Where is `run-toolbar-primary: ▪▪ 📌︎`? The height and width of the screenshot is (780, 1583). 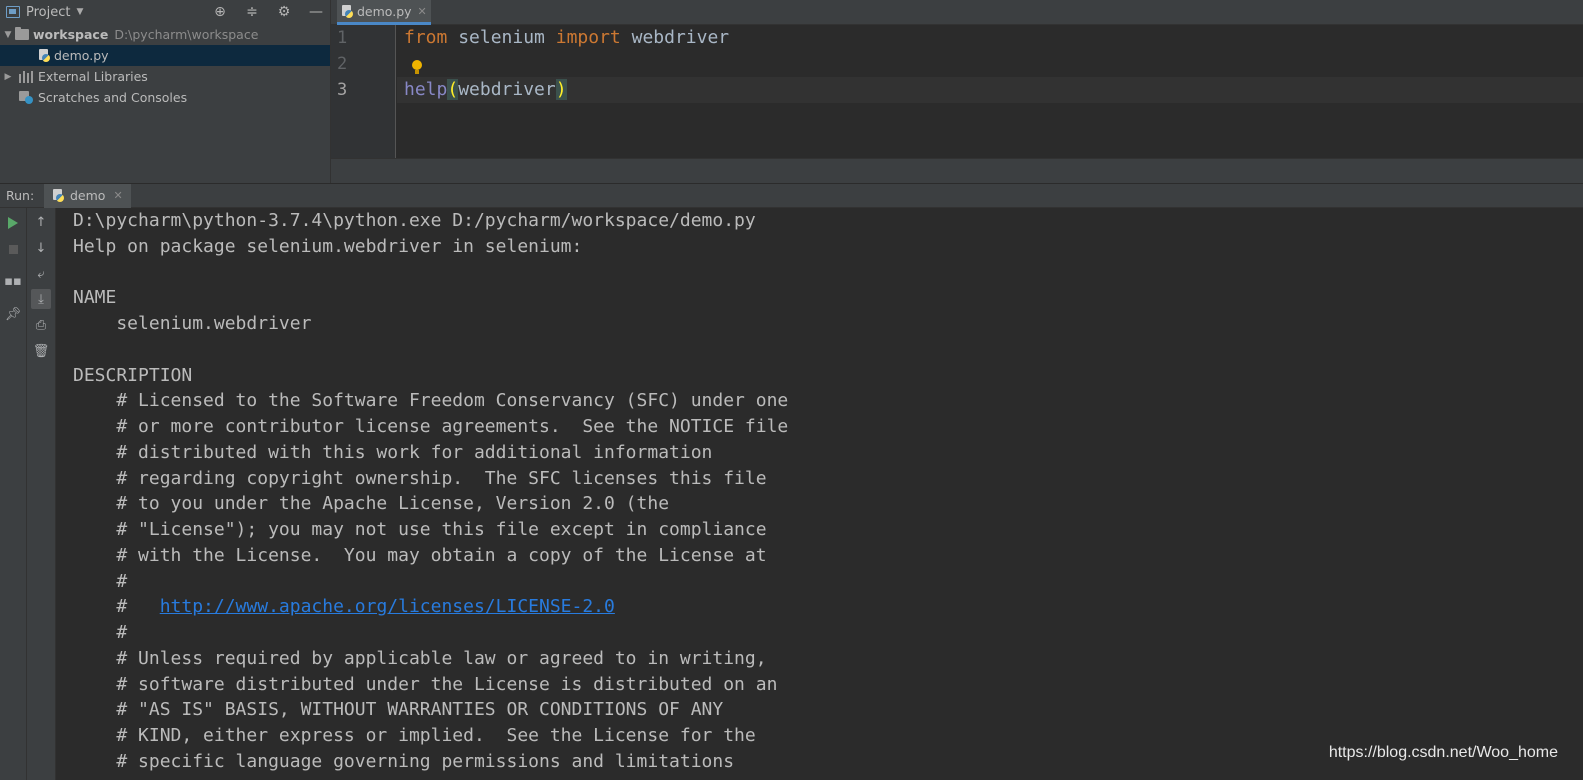 run-toolbar-primary: ▪▪ 📌︎ is located at coordinates (13, 494).